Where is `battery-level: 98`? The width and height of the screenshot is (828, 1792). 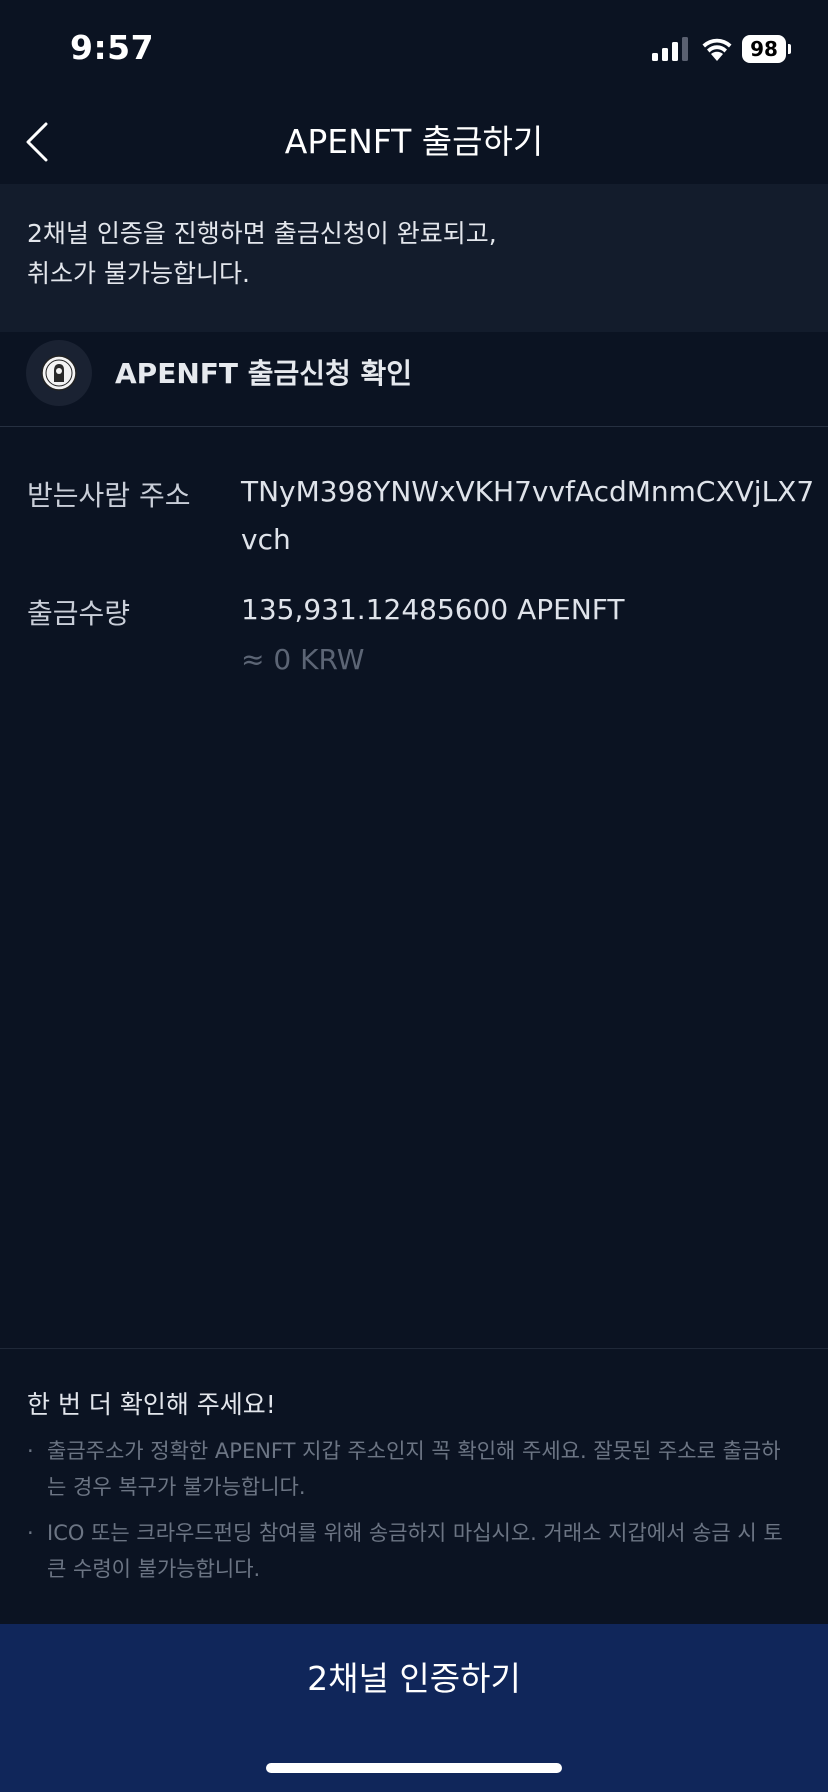 battery-level: 98 is located at coordinates (764, 49).